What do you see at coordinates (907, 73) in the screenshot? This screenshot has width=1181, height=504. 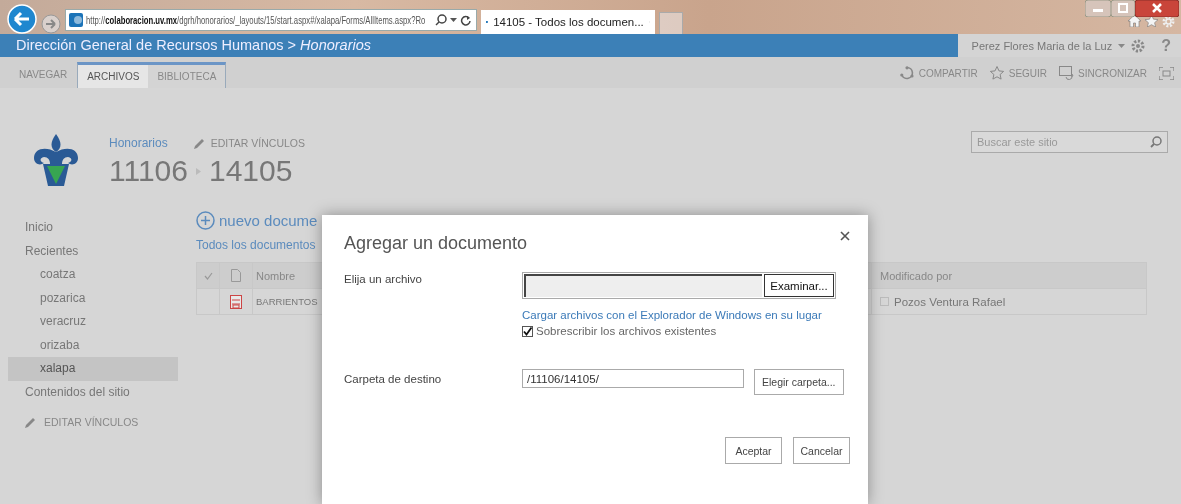 I see `share-icon` at bounding box center [907, 73].